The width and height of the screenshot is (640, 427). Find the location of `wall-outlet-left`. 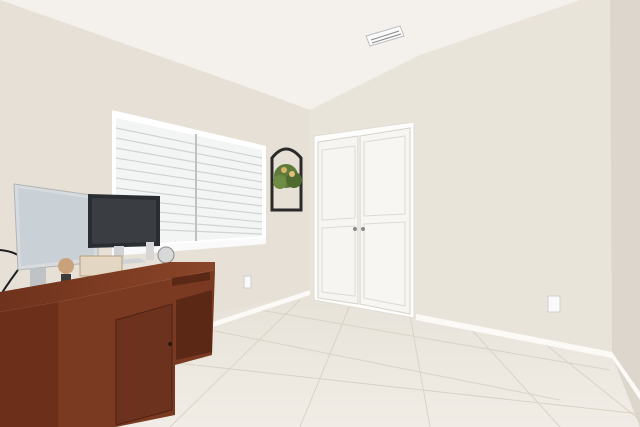

wall-outlet-left is located at coordinates (247, 282).